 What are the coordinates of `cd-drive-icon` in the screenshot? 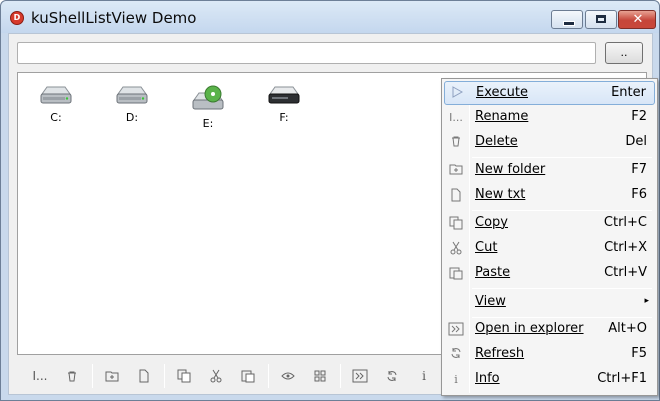 It's located at (208, 97).